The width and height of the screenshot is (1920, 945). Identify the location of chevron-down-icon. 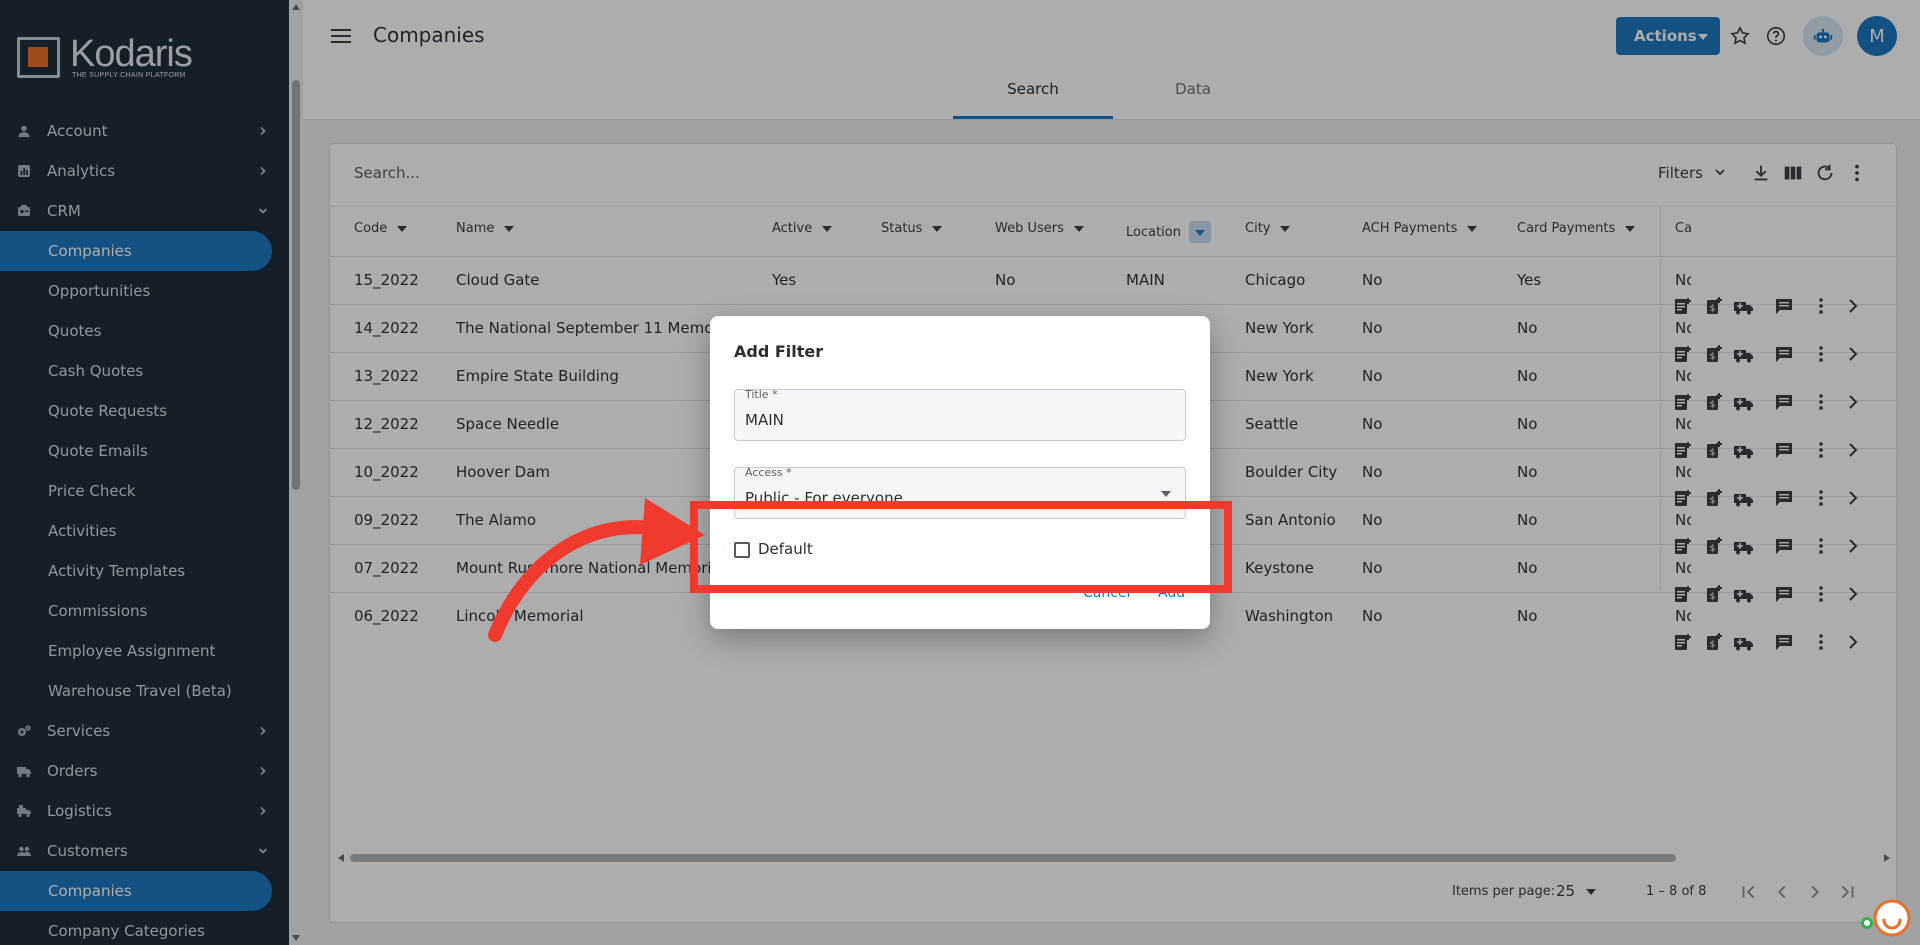
(1166, 494).